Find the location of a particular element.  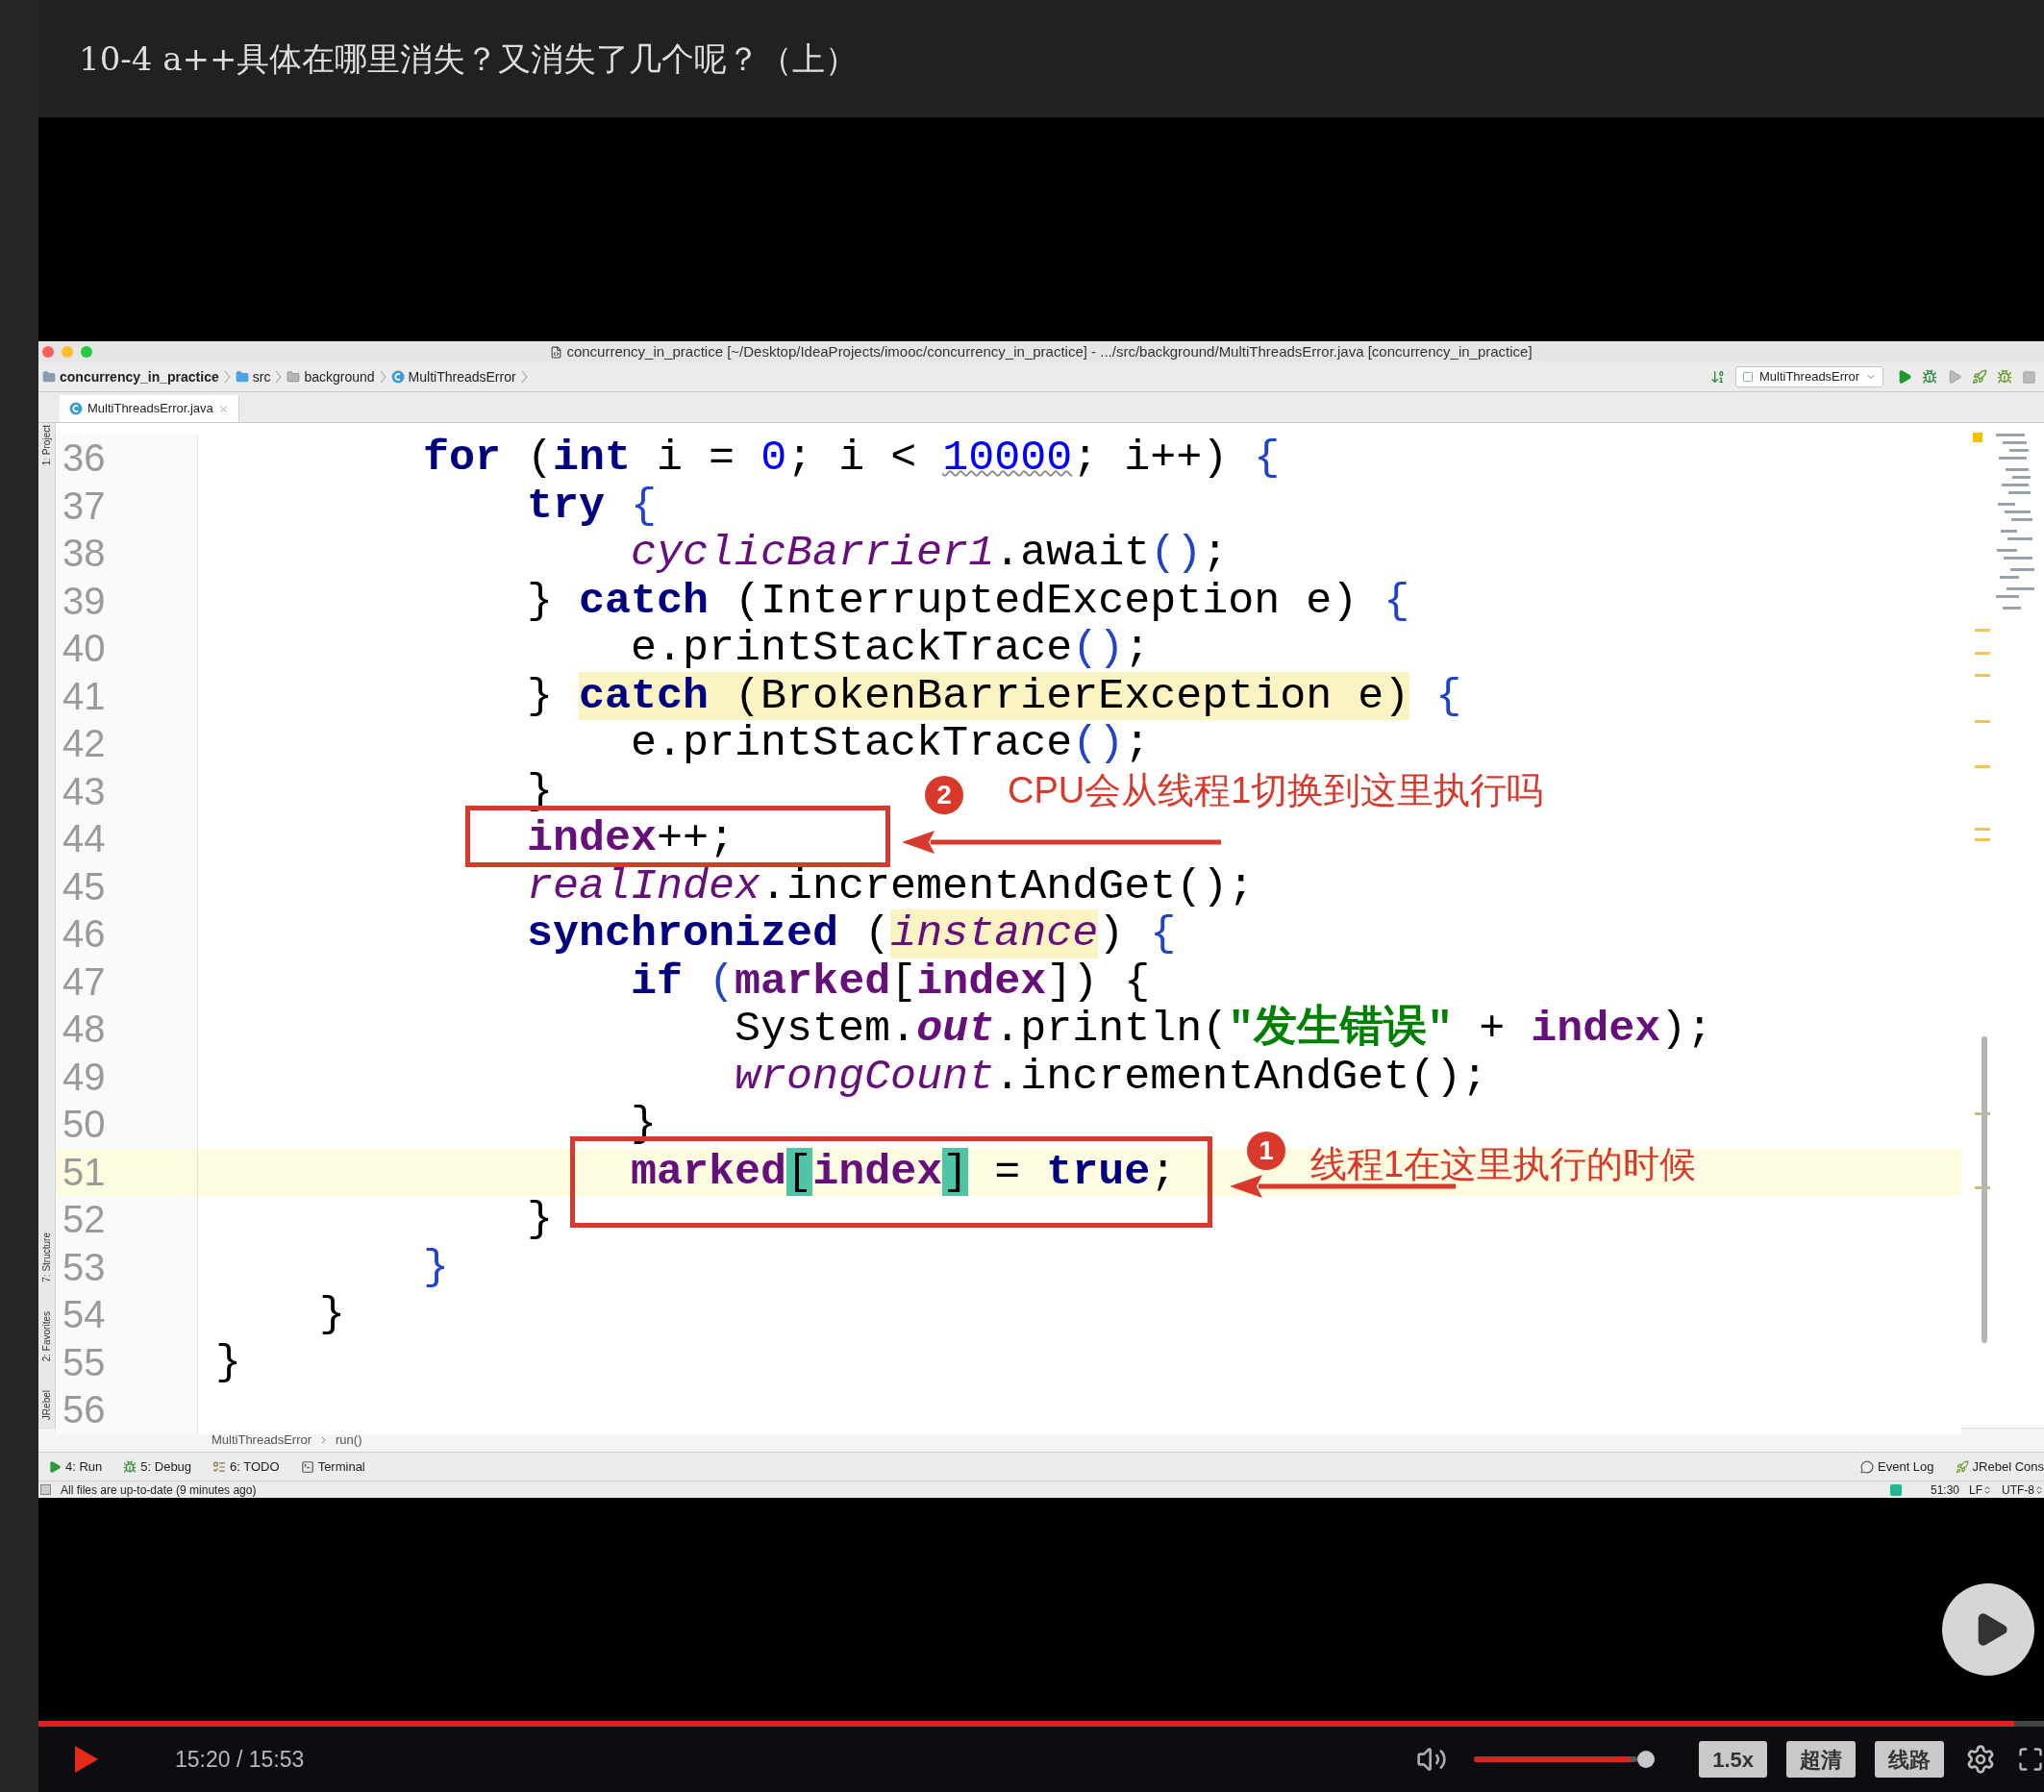

annotation-text: 线程1在这里执行的时候 is located at coordinates (1503, 1164).